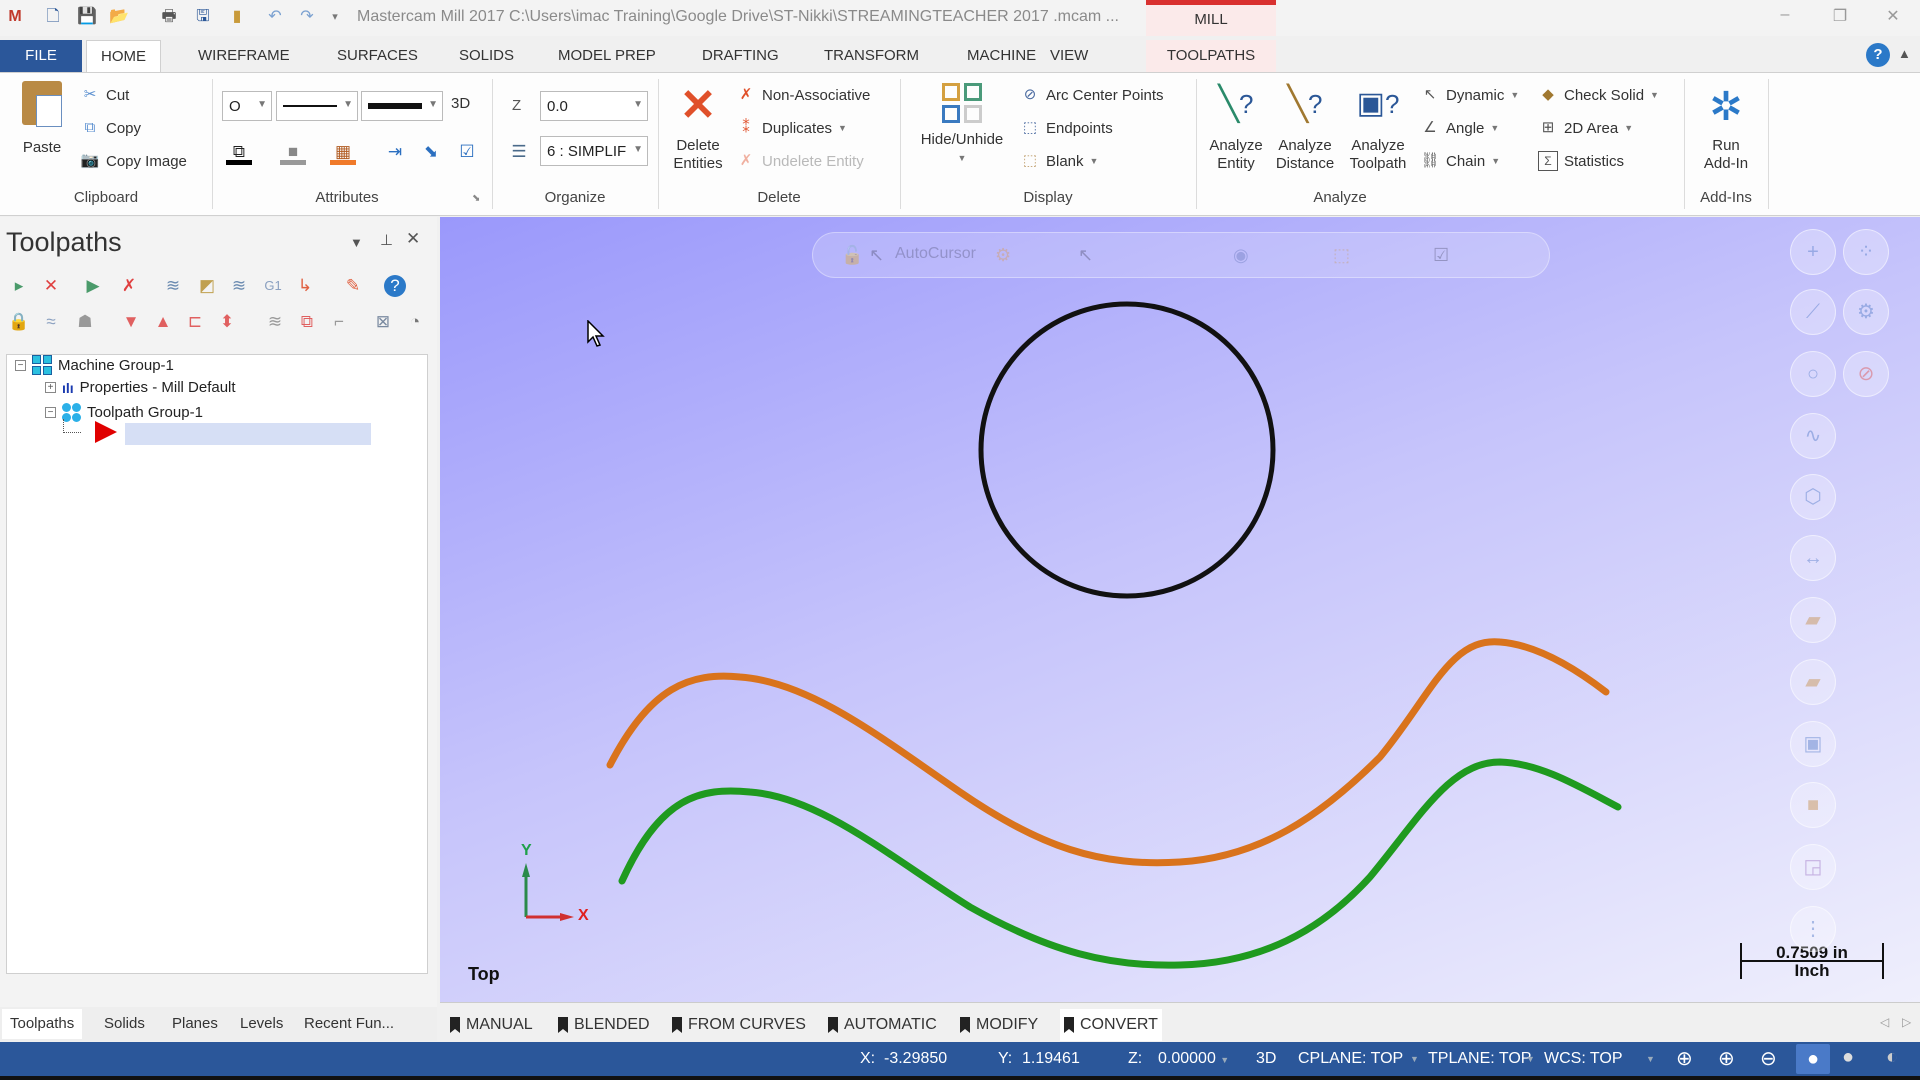  Describe the element at coordinates (1066, 128) in the screenshot. I see `endpoints-button: ⬚ Endpoints` at that location.